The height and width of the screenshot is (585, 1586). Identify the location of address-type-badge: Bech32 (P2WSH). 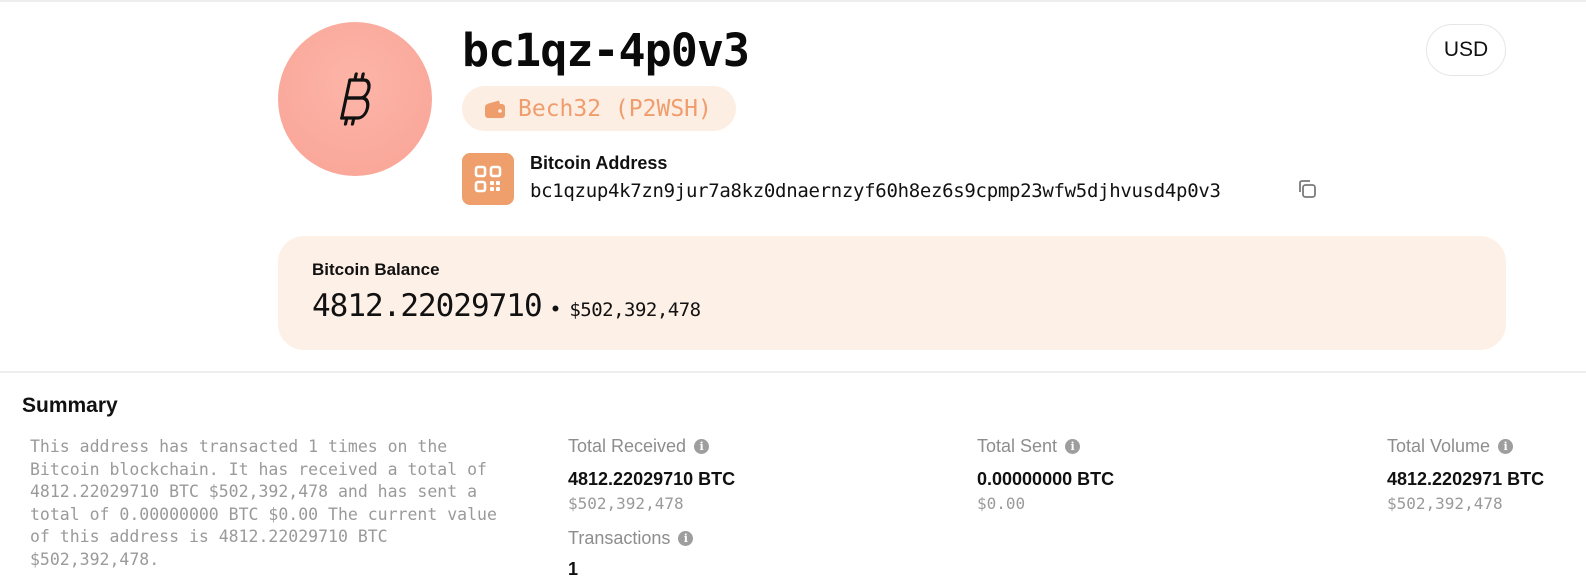
(599, 108).